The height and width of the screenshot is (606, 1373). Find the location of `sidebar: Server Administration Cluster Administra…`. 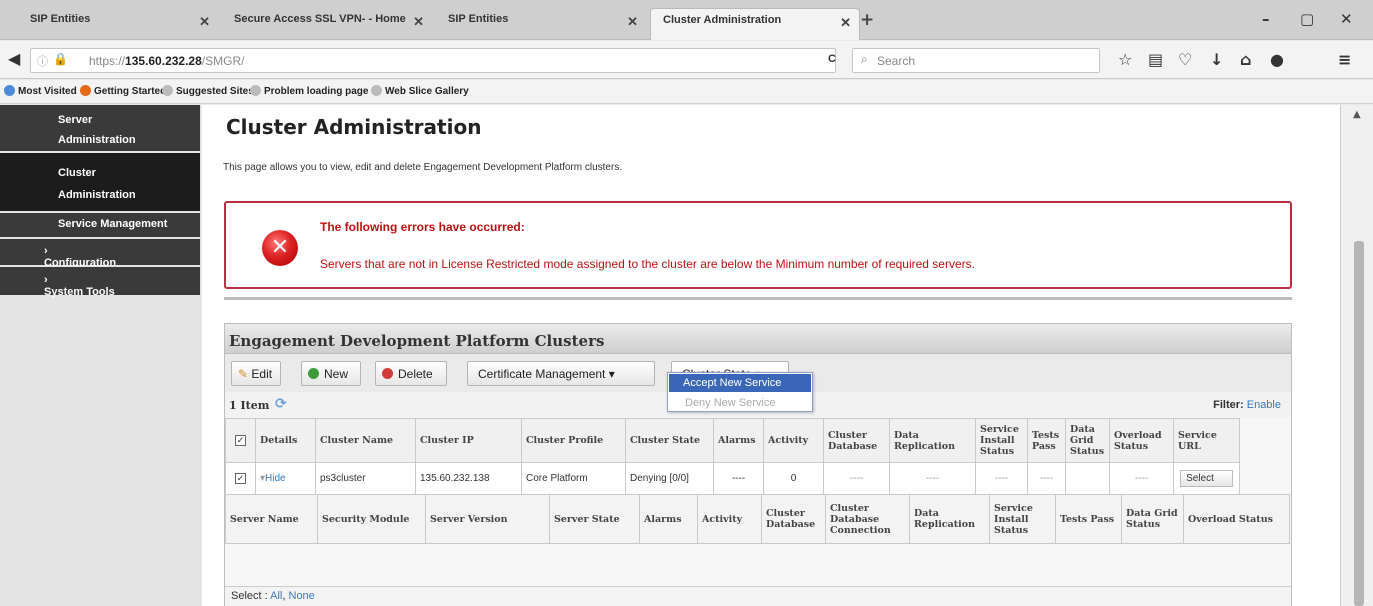

sidebar: Server Administration Cluster Administra… is located at coordinates (101, 355).